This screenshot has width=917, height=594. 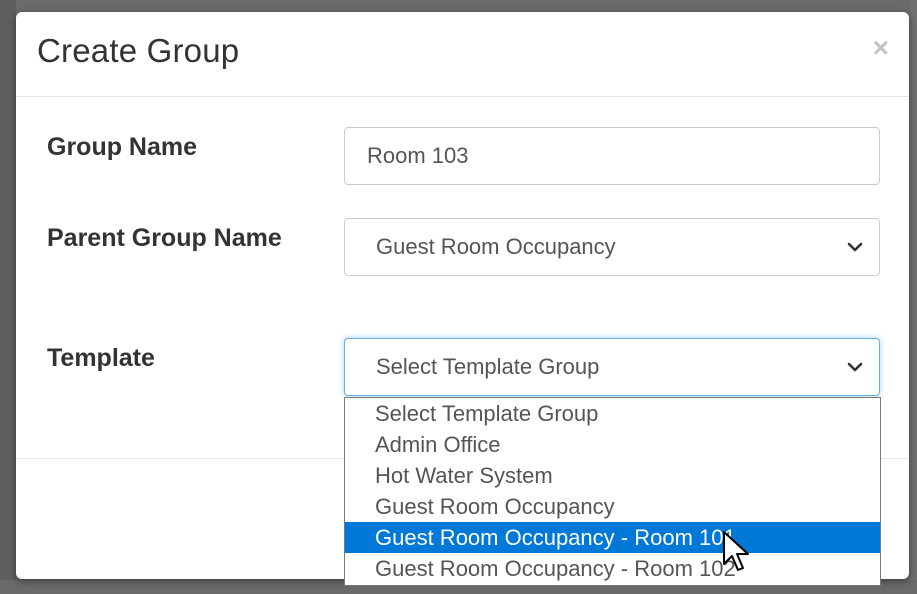 What do you see at coordinates (612, 506) in the screenshot?
I see `dropdown-option: Guest Room Occupancy` at bounding box center [612, 506].